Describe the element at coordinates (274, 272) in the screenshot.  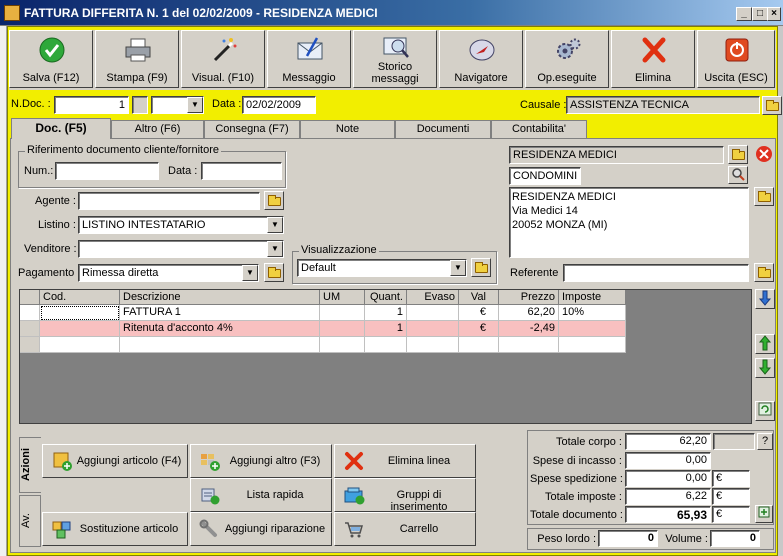
I see `pagamento-folder-button` at that location.